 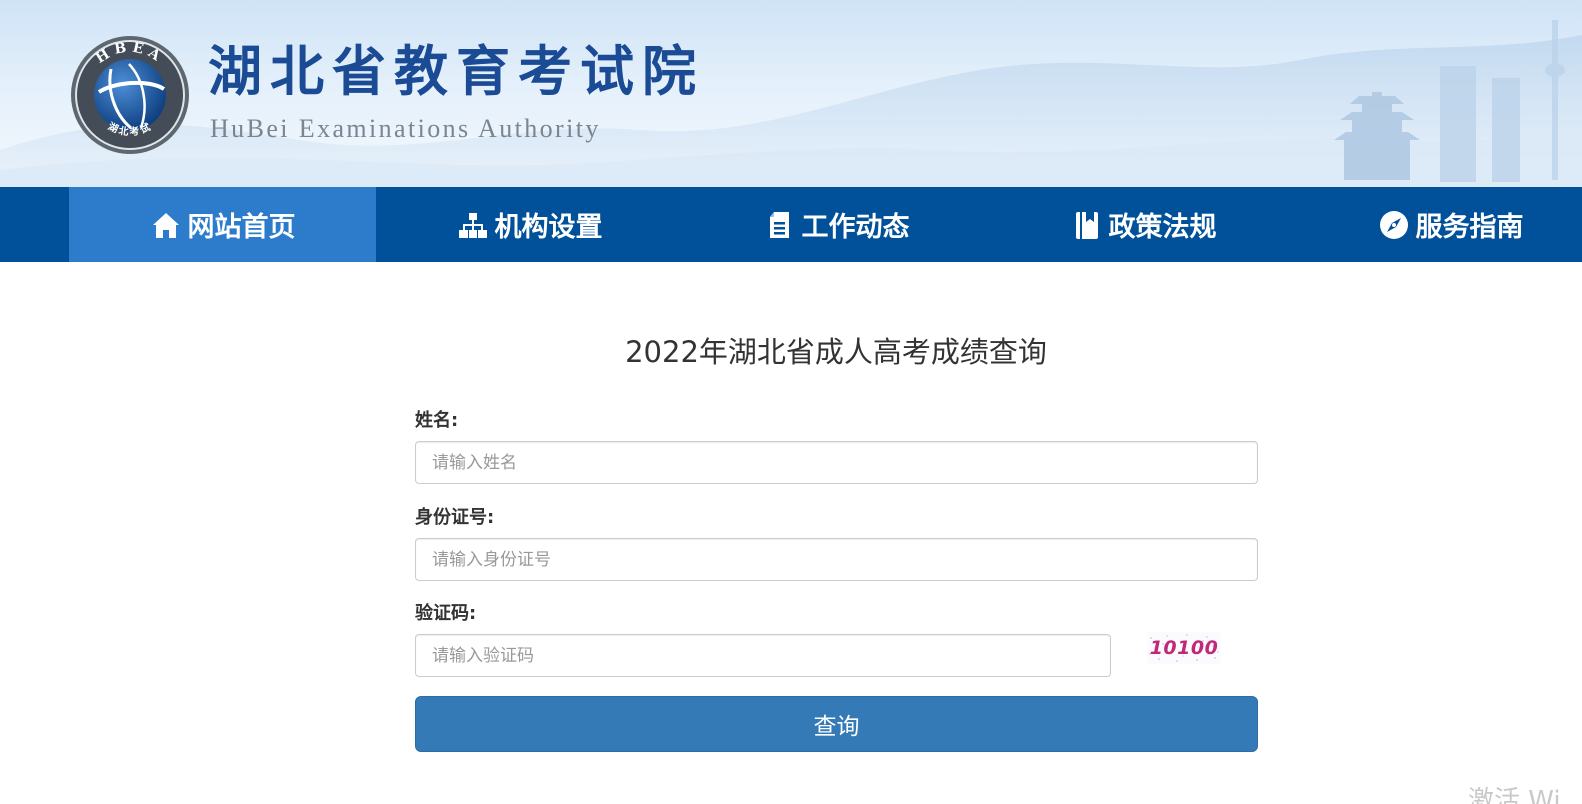 What do you see at coordinates (473, 225) in the screenshot?
I see `org-chart-icon` at bounding box center [473, 225].